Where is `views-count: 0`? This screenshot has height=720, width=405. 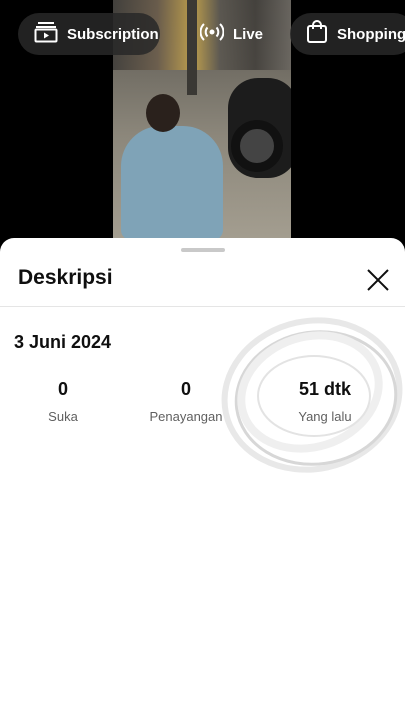
views-count: 0 is located at coordinates (185, 389).